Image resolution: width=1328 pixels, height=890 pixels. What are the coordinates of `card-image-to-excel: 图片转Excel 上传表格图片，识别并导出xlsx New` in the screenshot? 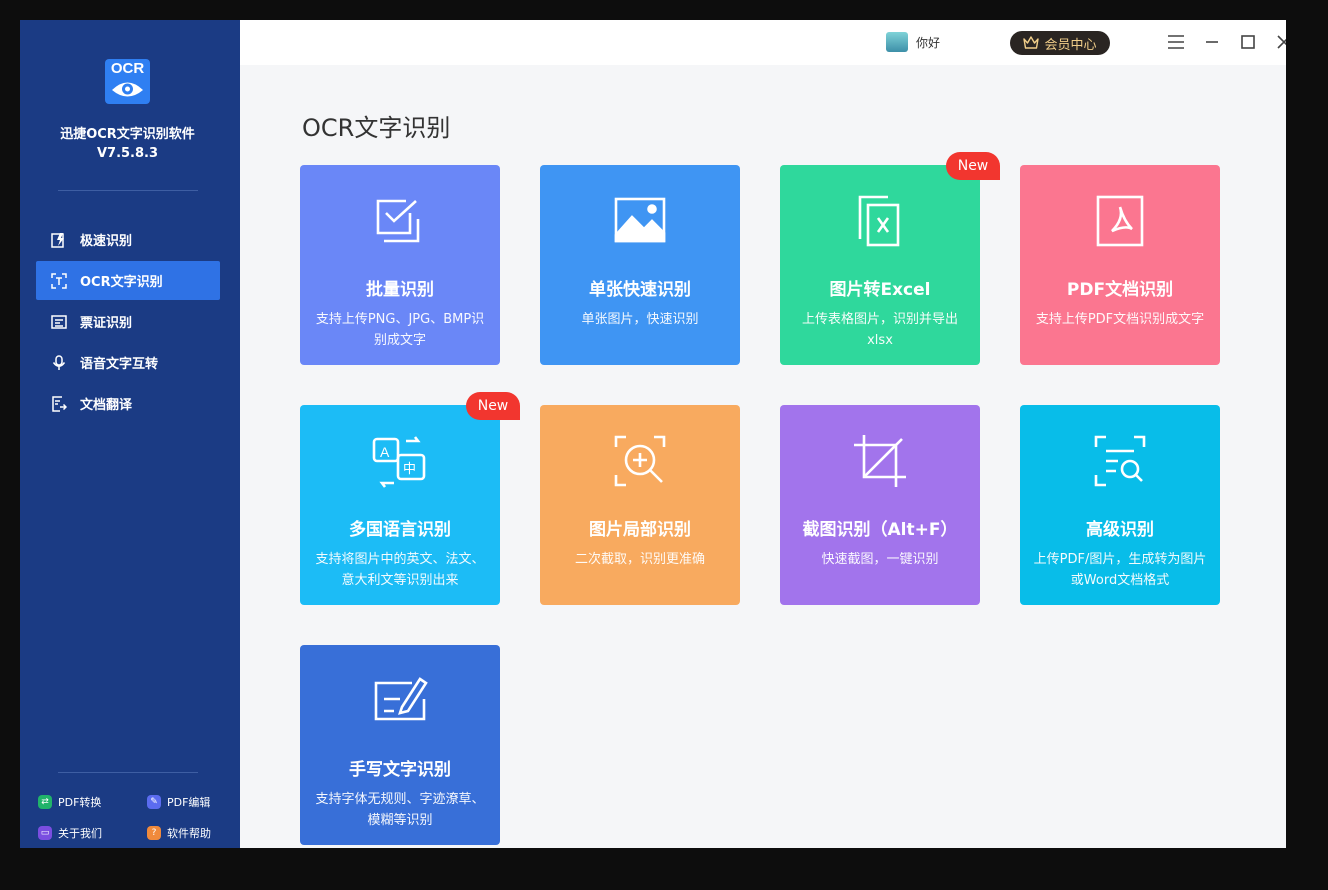 It's located at (890, 258).